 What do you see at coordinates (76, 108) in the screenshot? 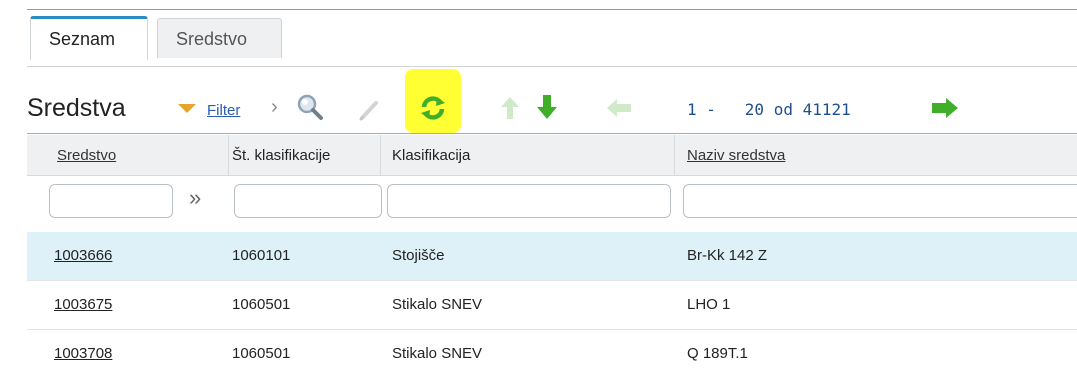
I see `page-title: Sredstva` at bounding box center [76, 108].